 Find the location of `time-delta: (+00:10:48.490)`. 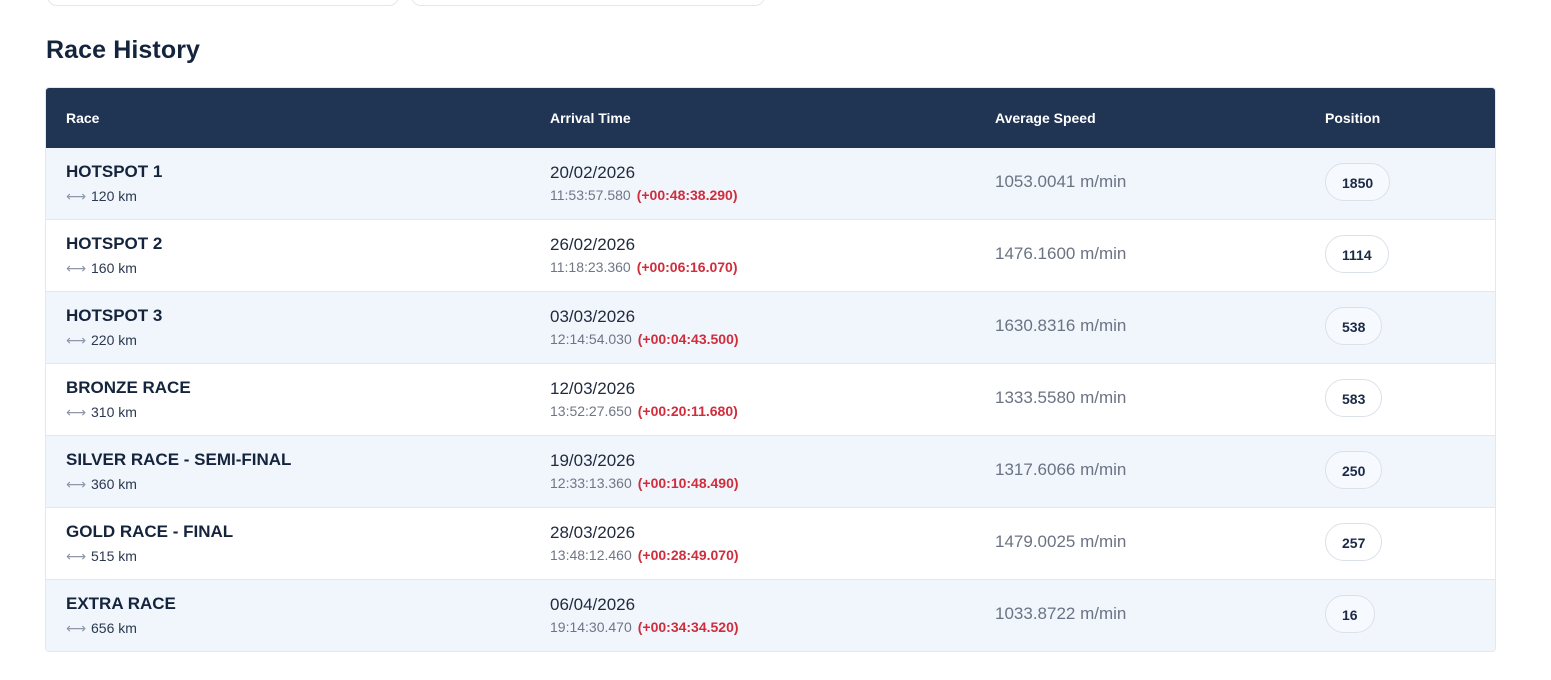

time-delta: (+00:10:48.490) is located at coordinates (688, 483).